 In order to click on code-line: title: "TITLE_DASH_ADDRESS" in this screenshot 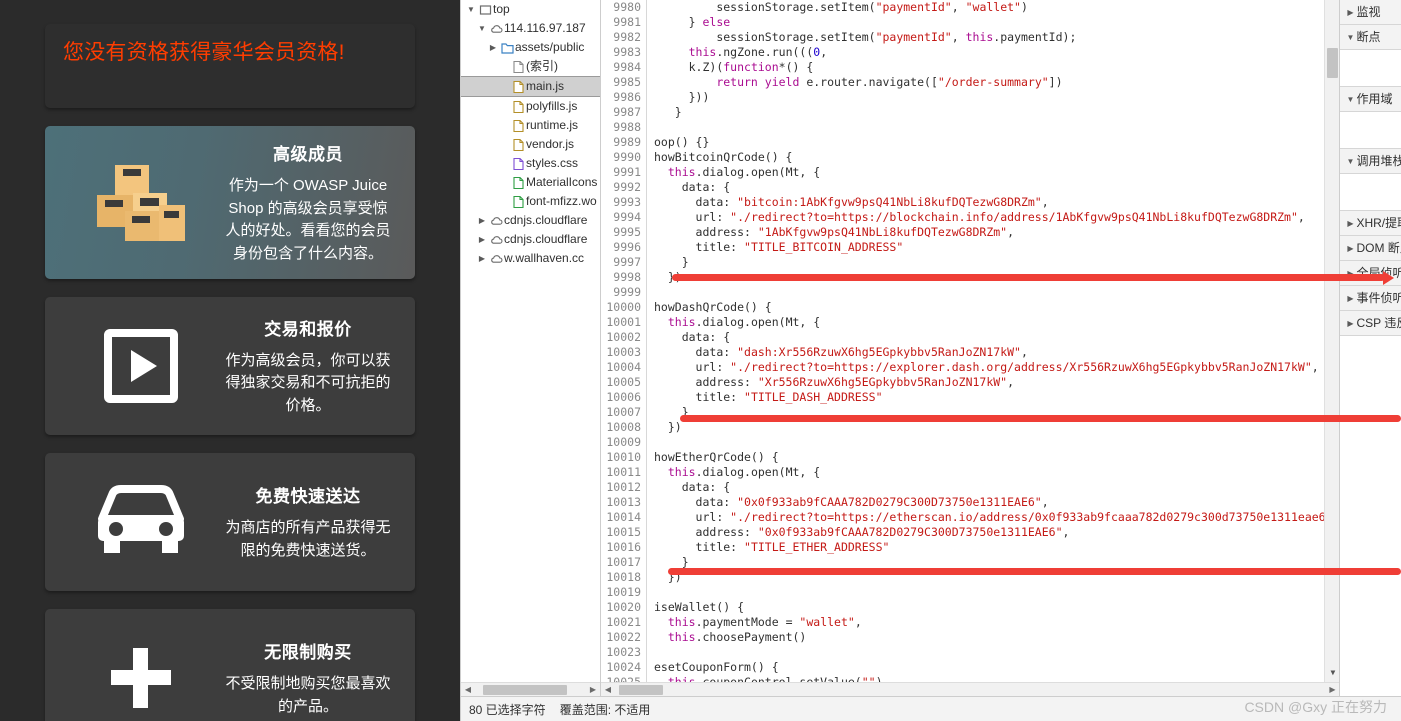, I will do `click(996, 397)`.